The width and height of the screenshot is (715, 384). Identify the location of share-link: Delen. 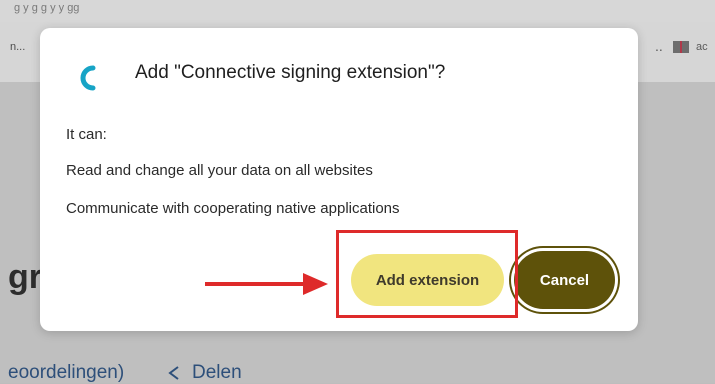
(217, 373).